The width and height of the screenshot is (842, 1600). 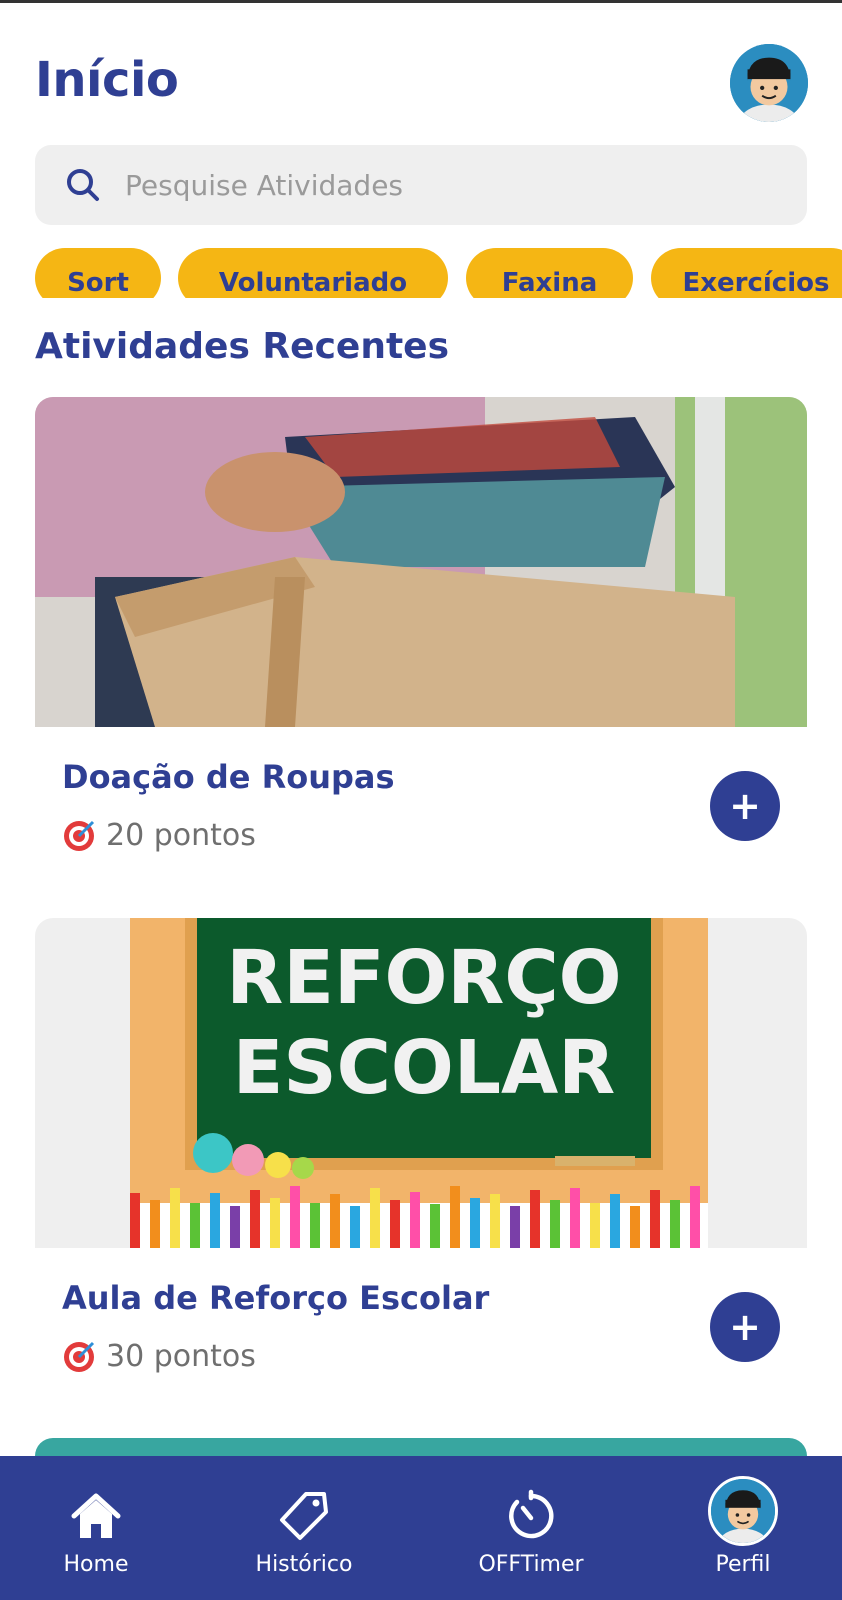 I want to click on activity-points-label: 30 pontos, so click(x=181, y=1356).